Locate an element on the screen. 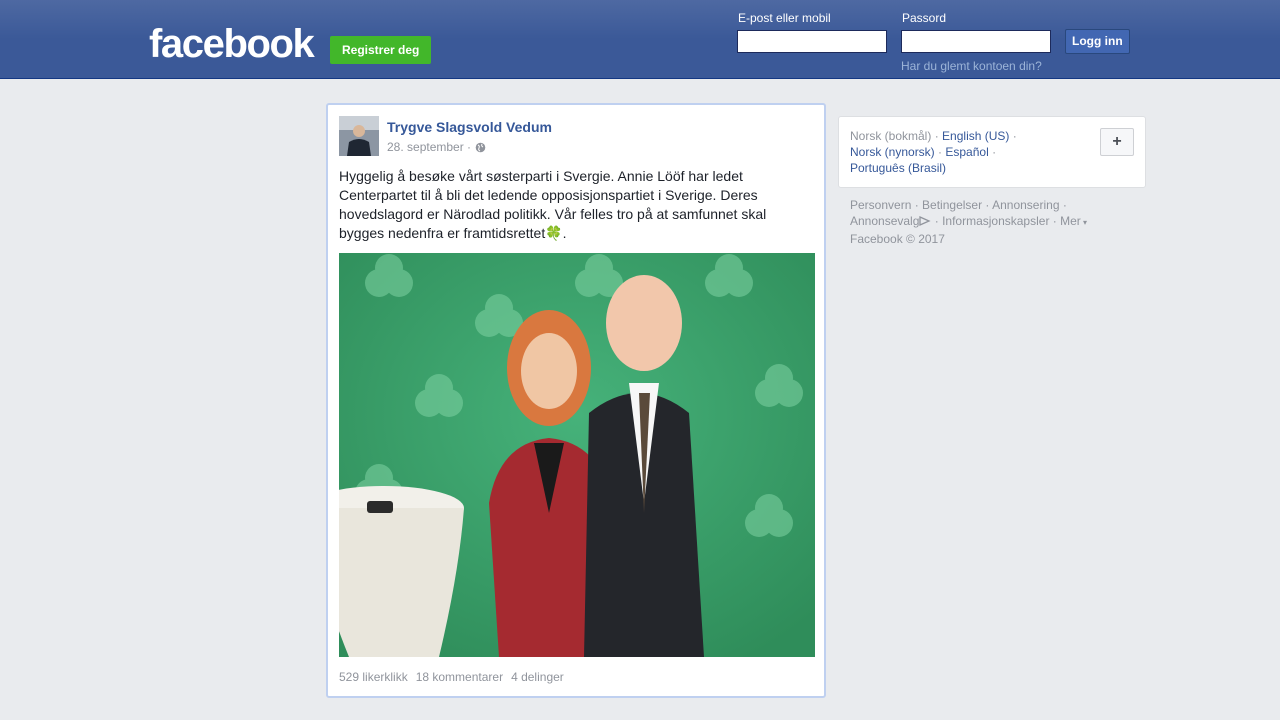 The width and height of the screenshot is (1280, 720). post-stats: 529 likerklikk 18 kommentarer 4 delinger is located at coordinates (451, 677).